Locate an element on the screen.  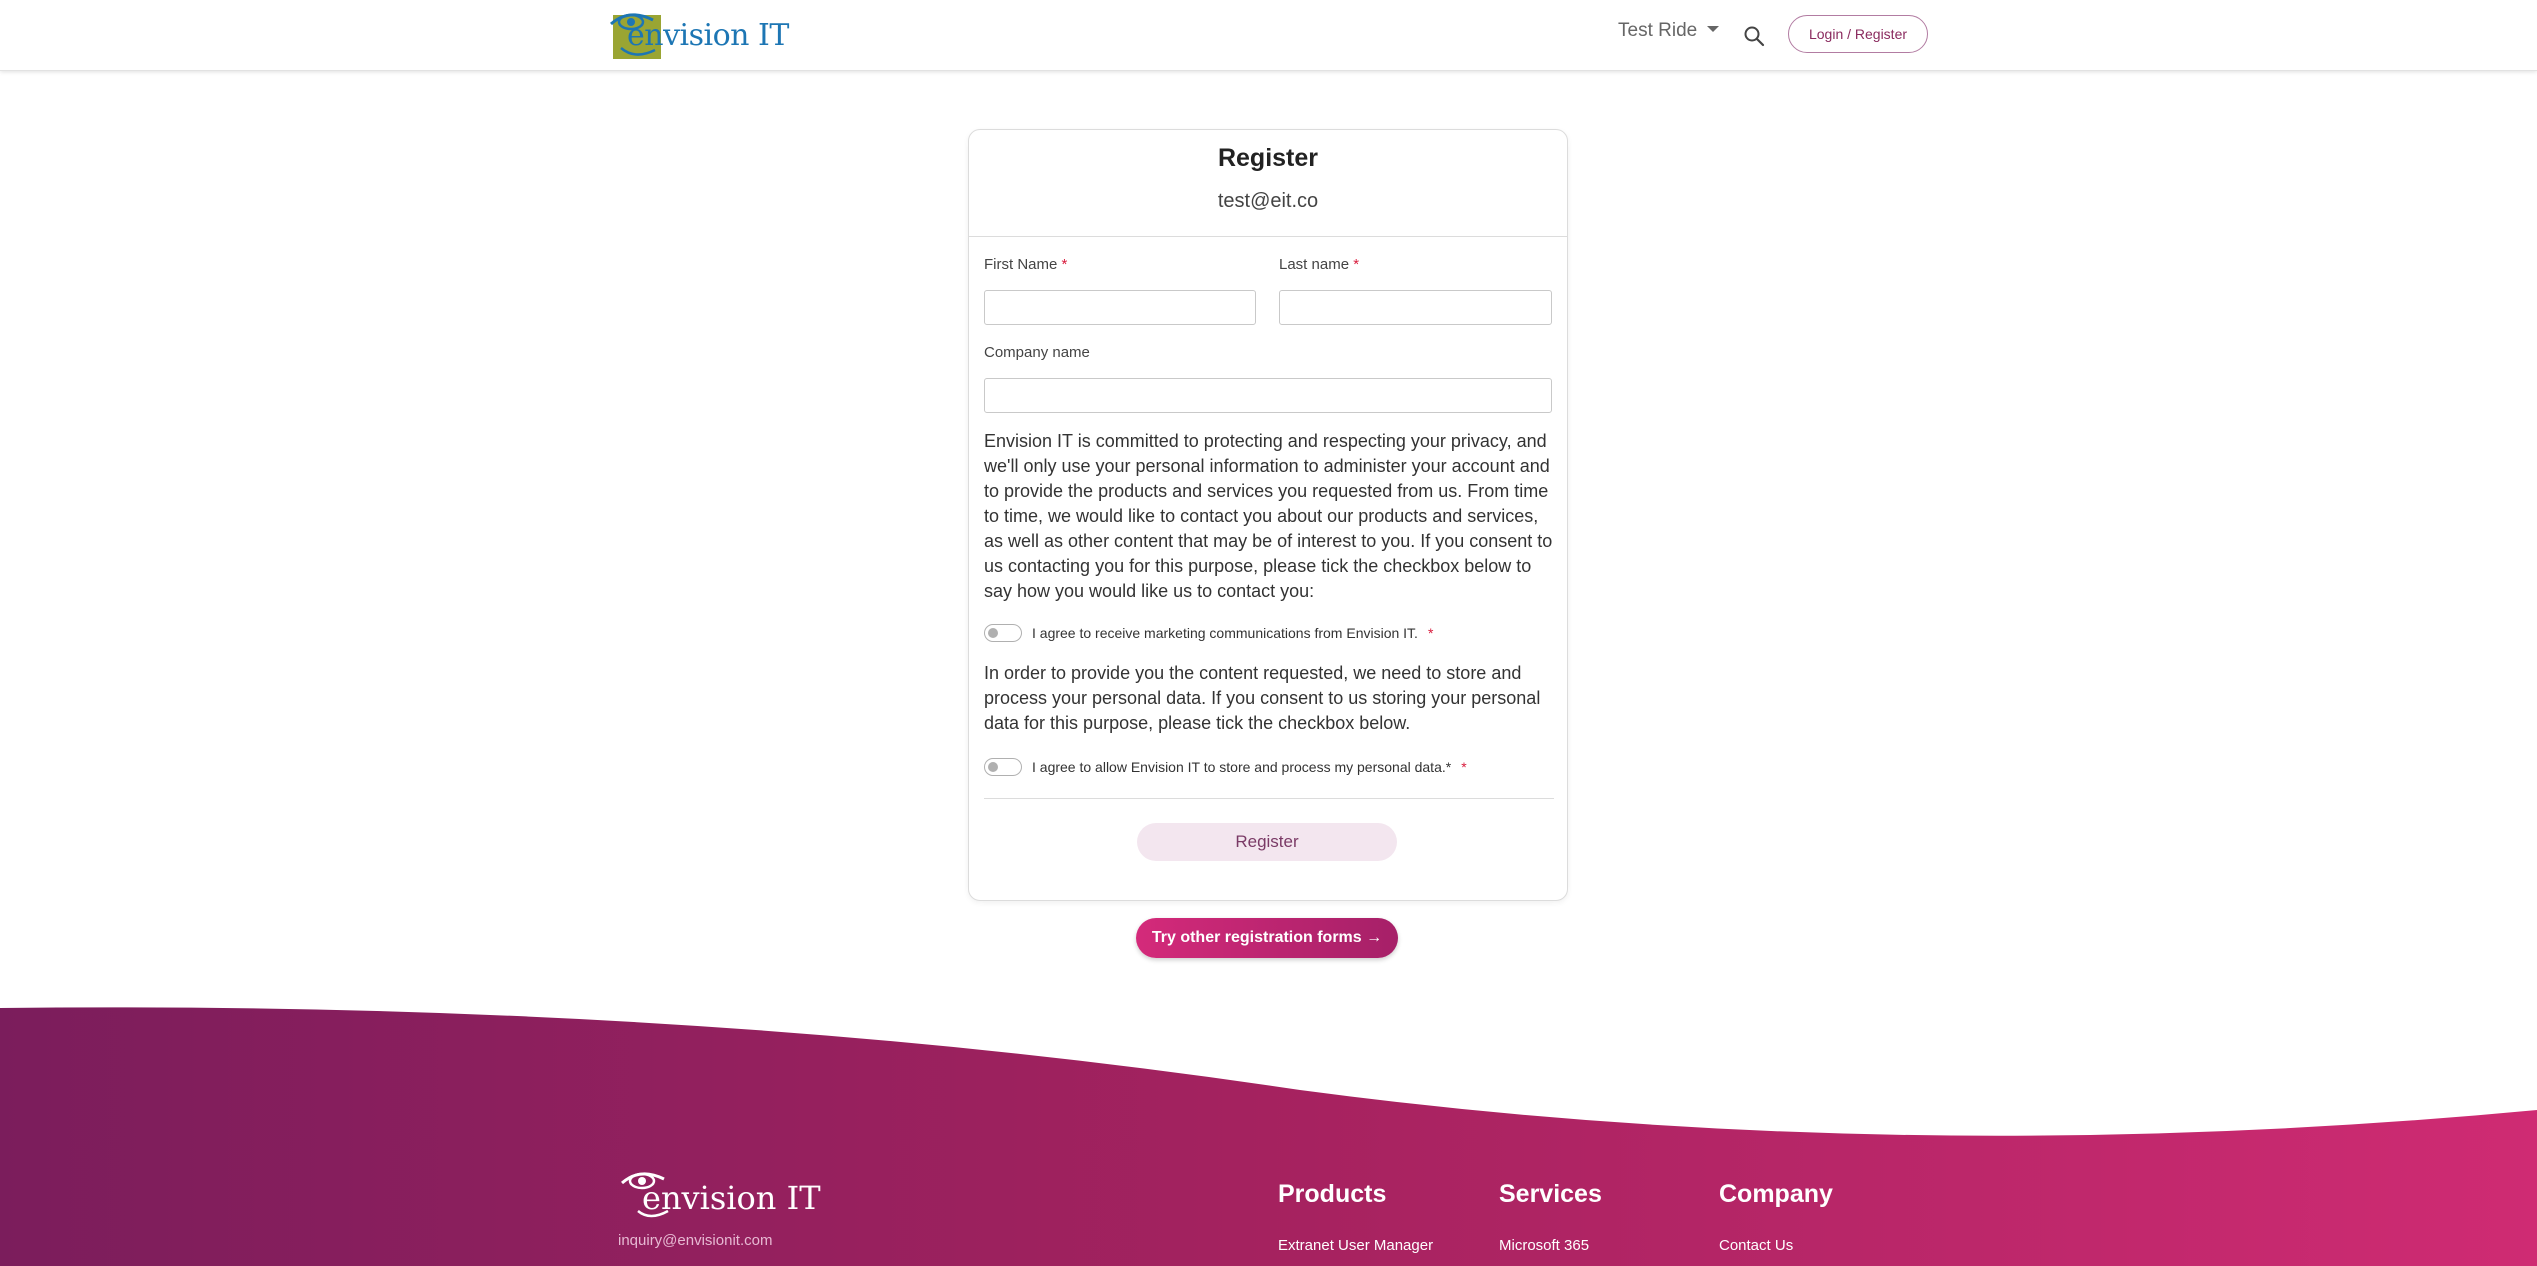
chevron-down-icon is located at coordinates (1713, 29).